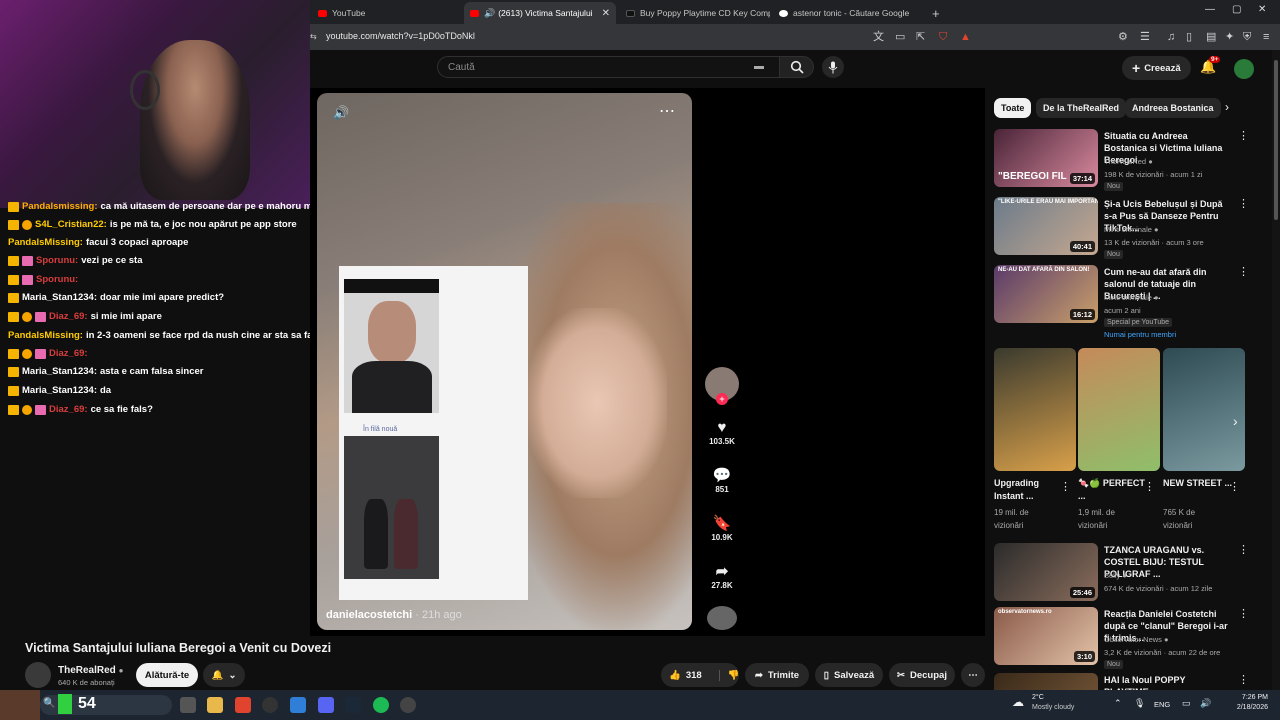 This screenshot has width=1280, height=720. What do you see at coordinates (1013, 108) in the screenshot?
I see `chip-all: Toate` at bounding box center [1013, 108].